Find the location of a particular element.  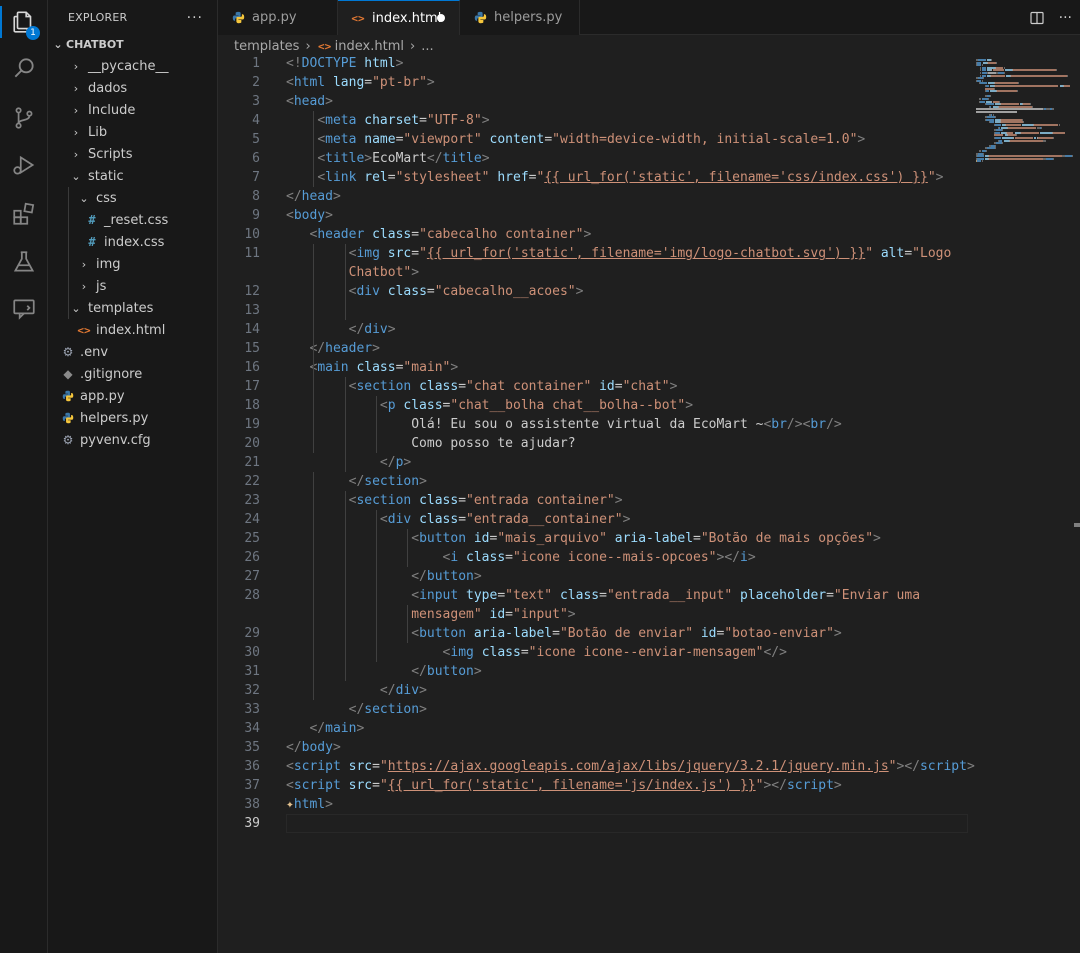

scrollbar-marker is located at coordinates (1077, 525).